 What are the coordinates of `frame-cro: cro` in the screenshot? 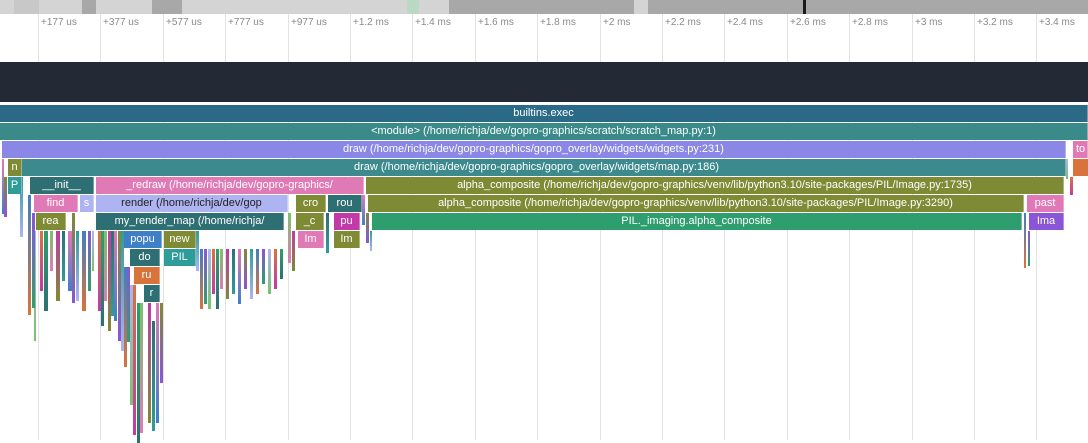 It's located at (311, 203).